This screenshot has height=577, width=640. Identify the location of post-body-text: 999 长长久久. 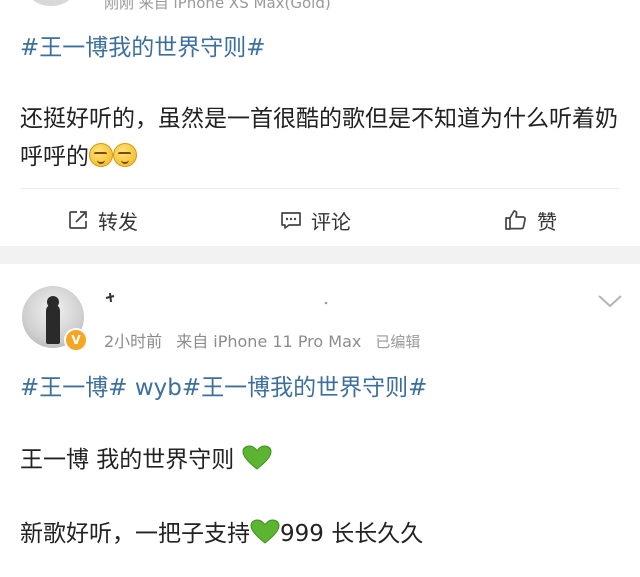
(352, 534).